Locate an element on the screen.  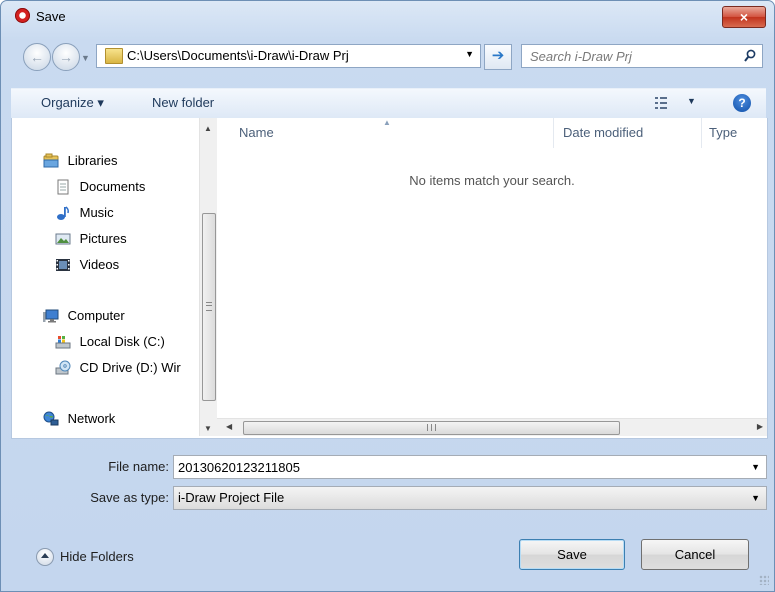
file-name-combobox: ▼ is located at coordinates (470, 467).